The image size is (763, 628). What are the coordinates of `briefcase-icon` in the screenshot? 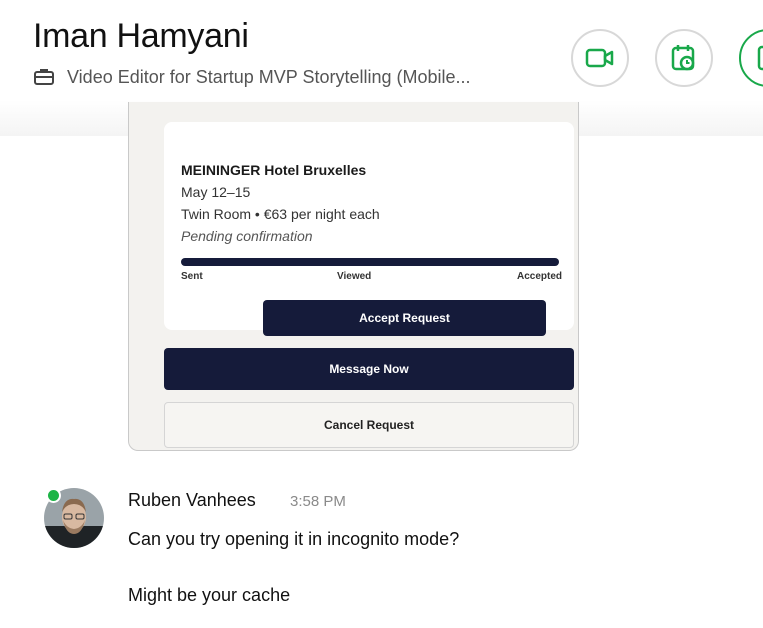 It's located at (44, 77).